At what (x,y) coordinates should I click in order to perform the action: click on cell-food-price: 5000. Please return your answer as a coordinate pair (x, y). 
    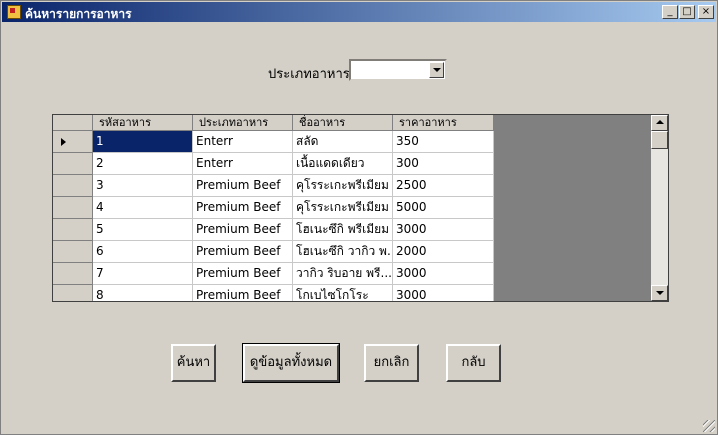
    Looking at the image, I should click on (443, 208).